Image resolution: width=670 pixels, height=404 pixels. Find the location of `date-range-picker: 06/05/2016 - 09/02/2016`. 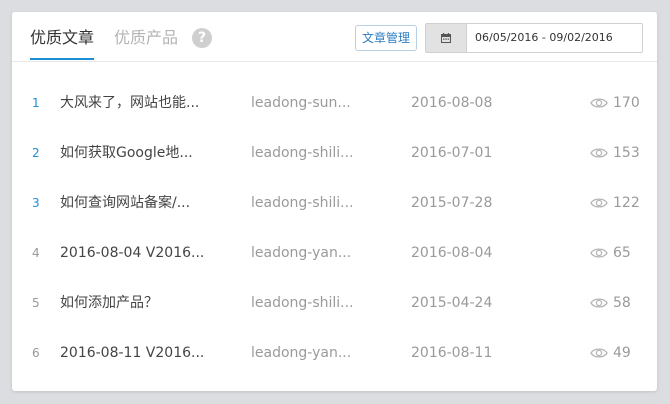

date-range-picker: 06/05/2016 - 09/02/2016 is located at coordinates (534, 38).